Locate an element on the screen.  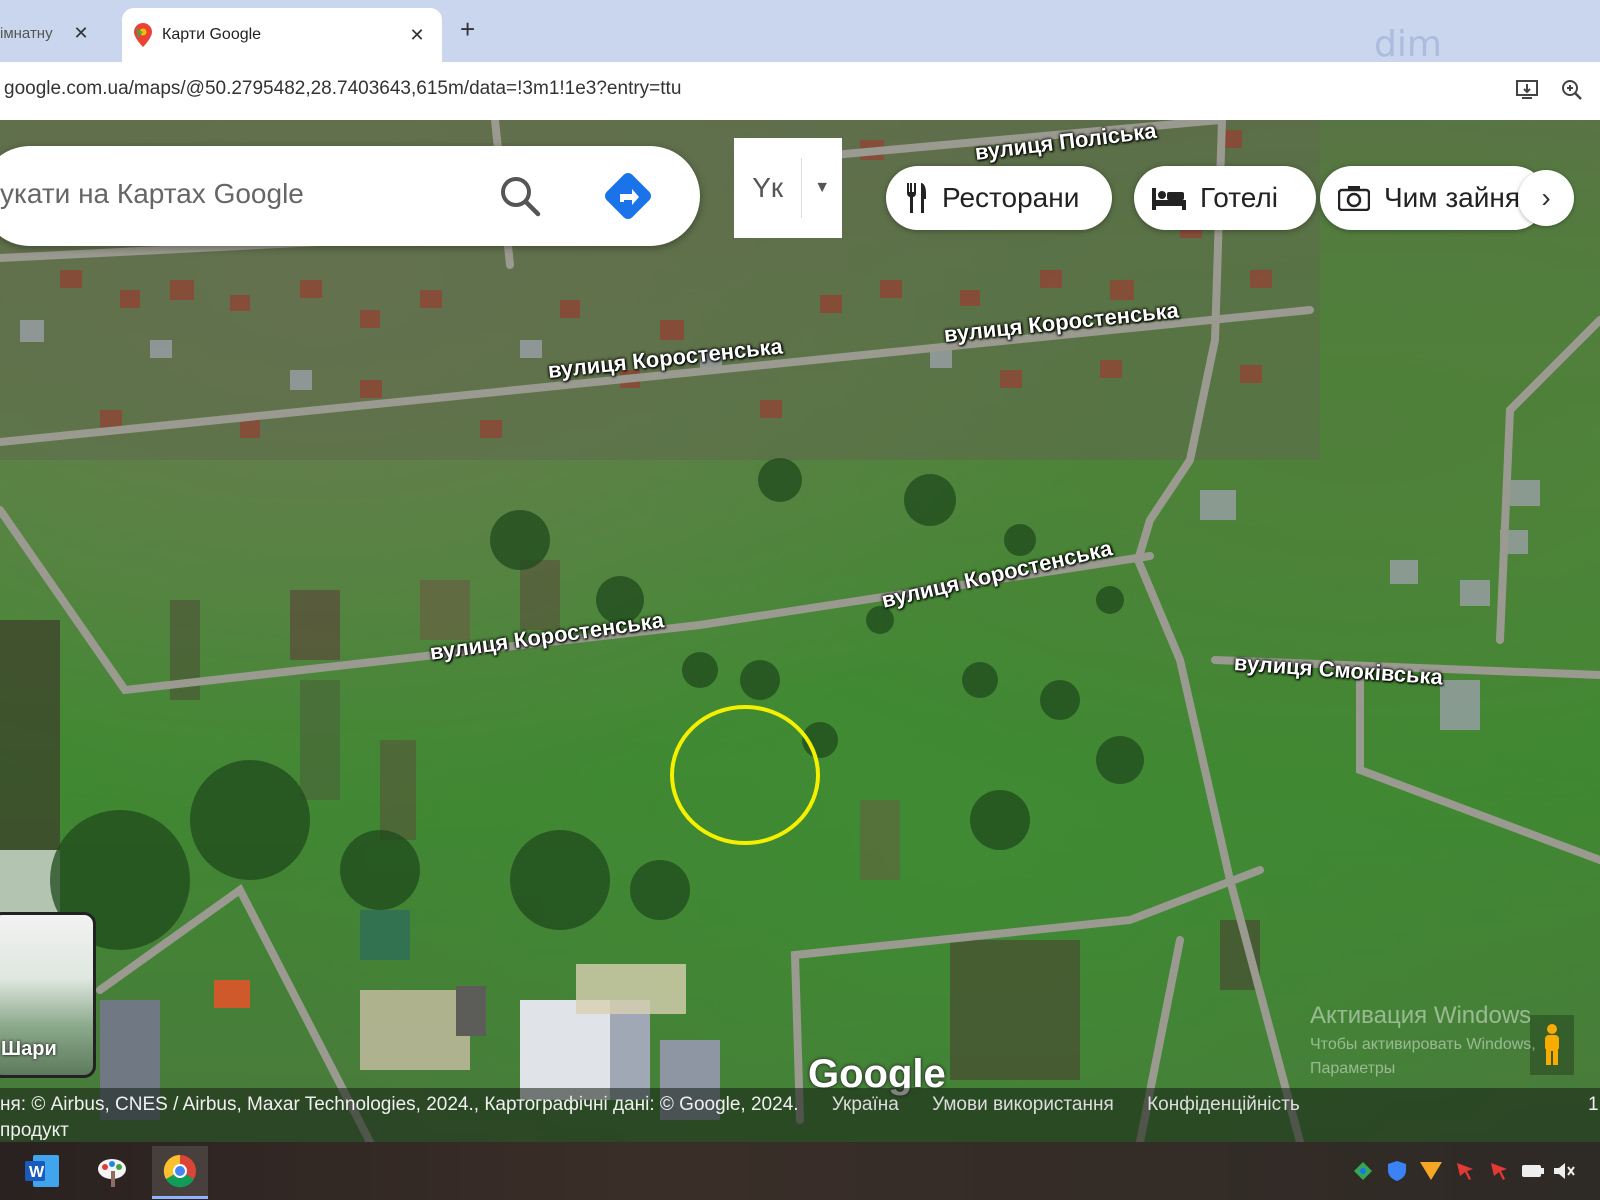
install-app-icon is located at coordinates (1528, 90).